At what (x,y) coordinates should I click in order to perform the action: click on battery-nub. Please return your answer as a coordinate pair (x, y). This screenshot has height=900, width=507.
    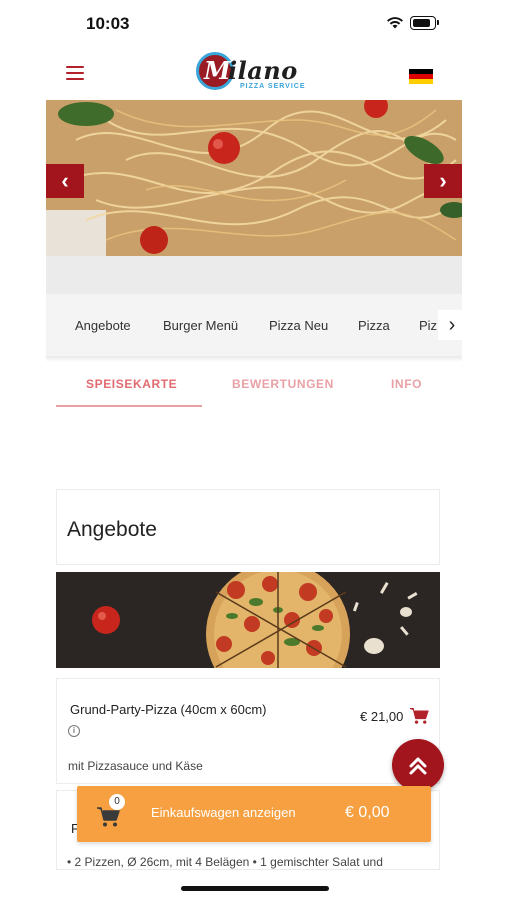
    Looking at the image, I should click on (438, 22).